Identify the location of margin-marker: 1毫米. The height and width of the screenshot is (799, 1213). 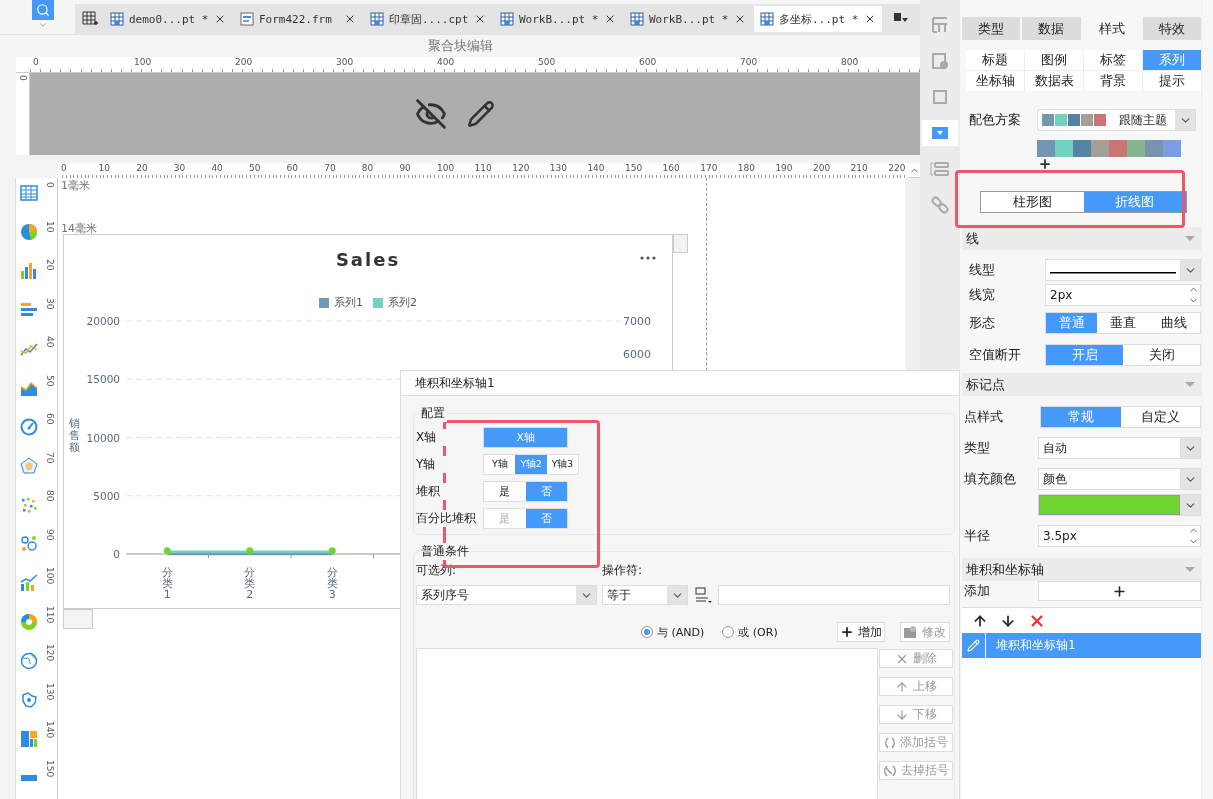
(75, 185).